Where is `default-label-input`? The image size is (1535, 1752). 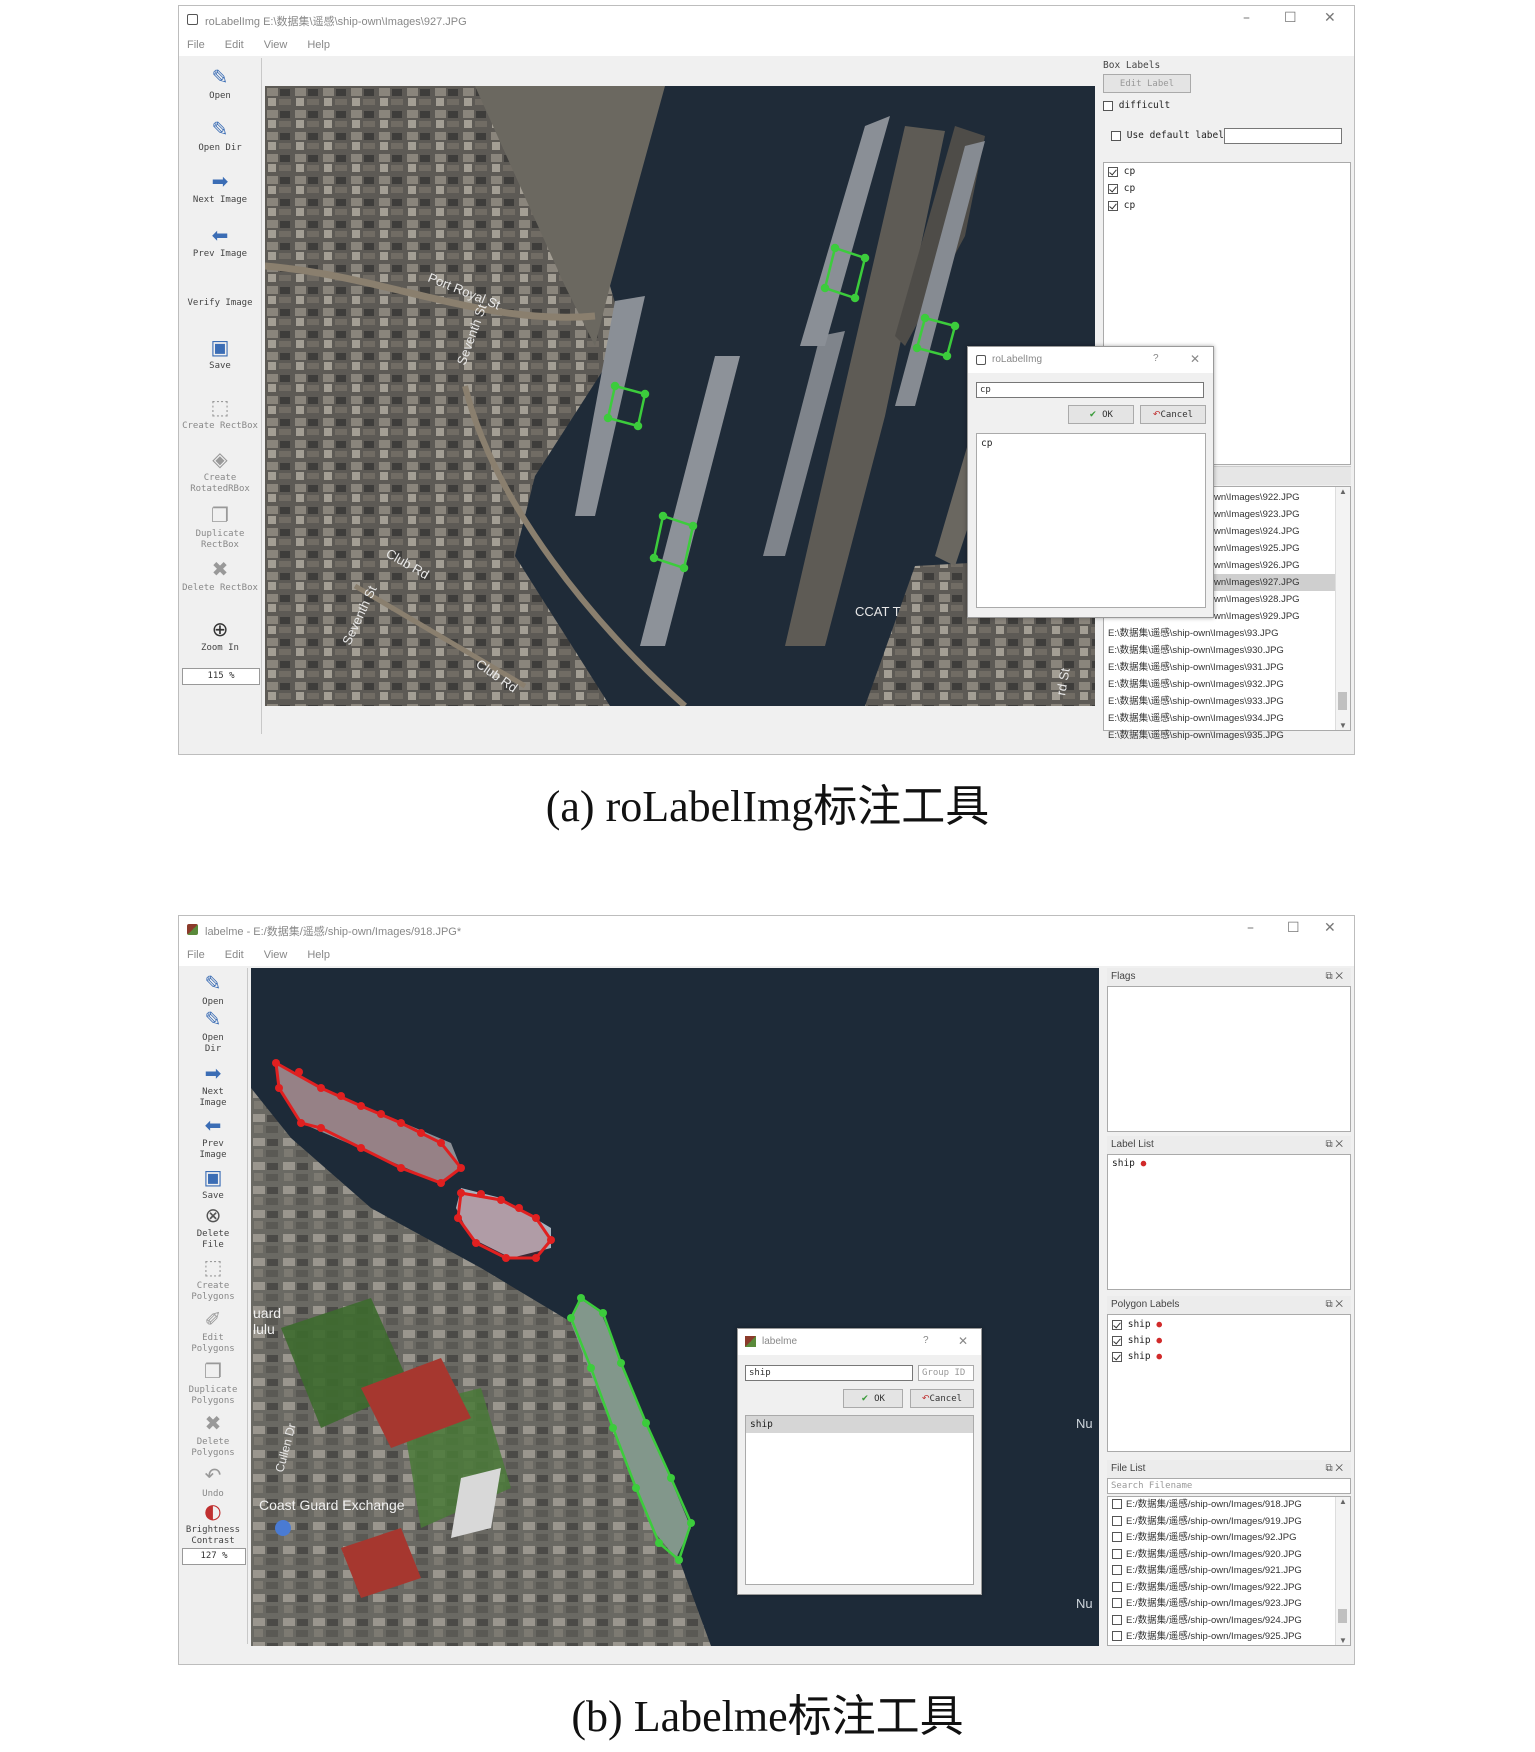 default-label-input is located at coordinates (1283, 136).